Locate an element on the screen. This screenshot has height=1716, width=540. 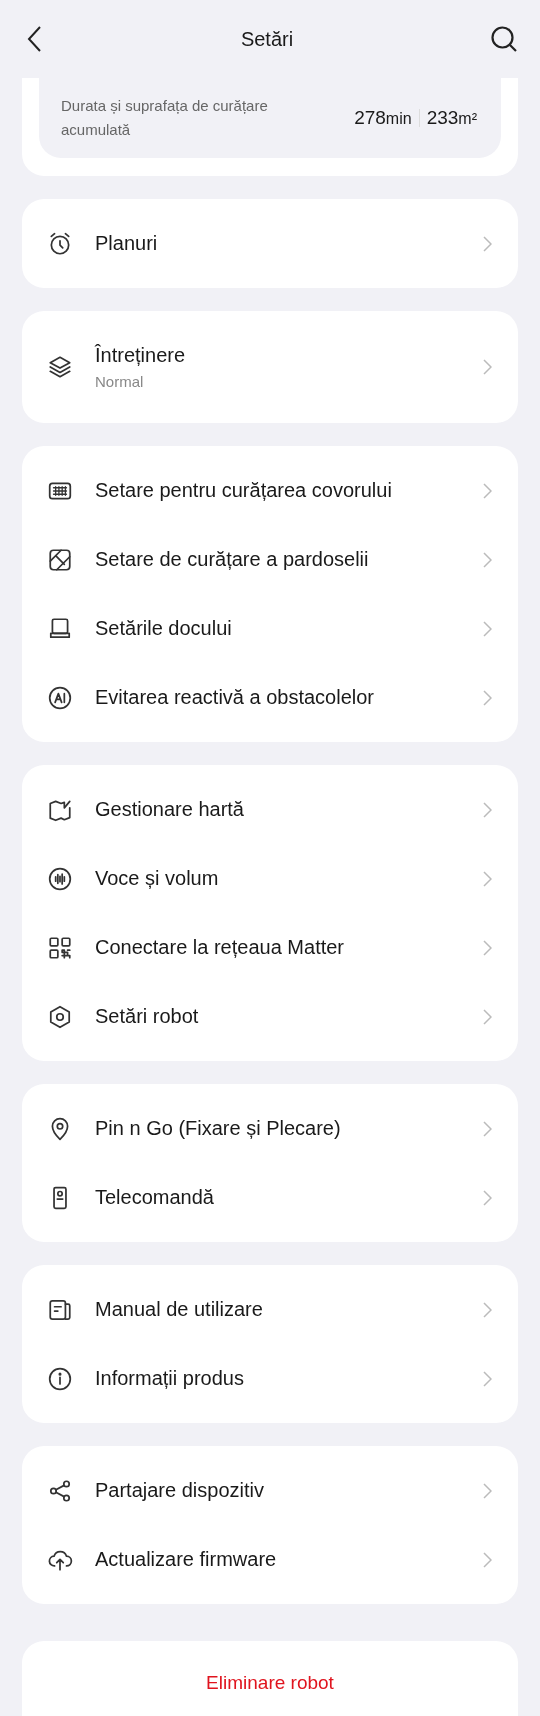
row-label: Partajare dispozitiv is located at coordinates (180, 1490).